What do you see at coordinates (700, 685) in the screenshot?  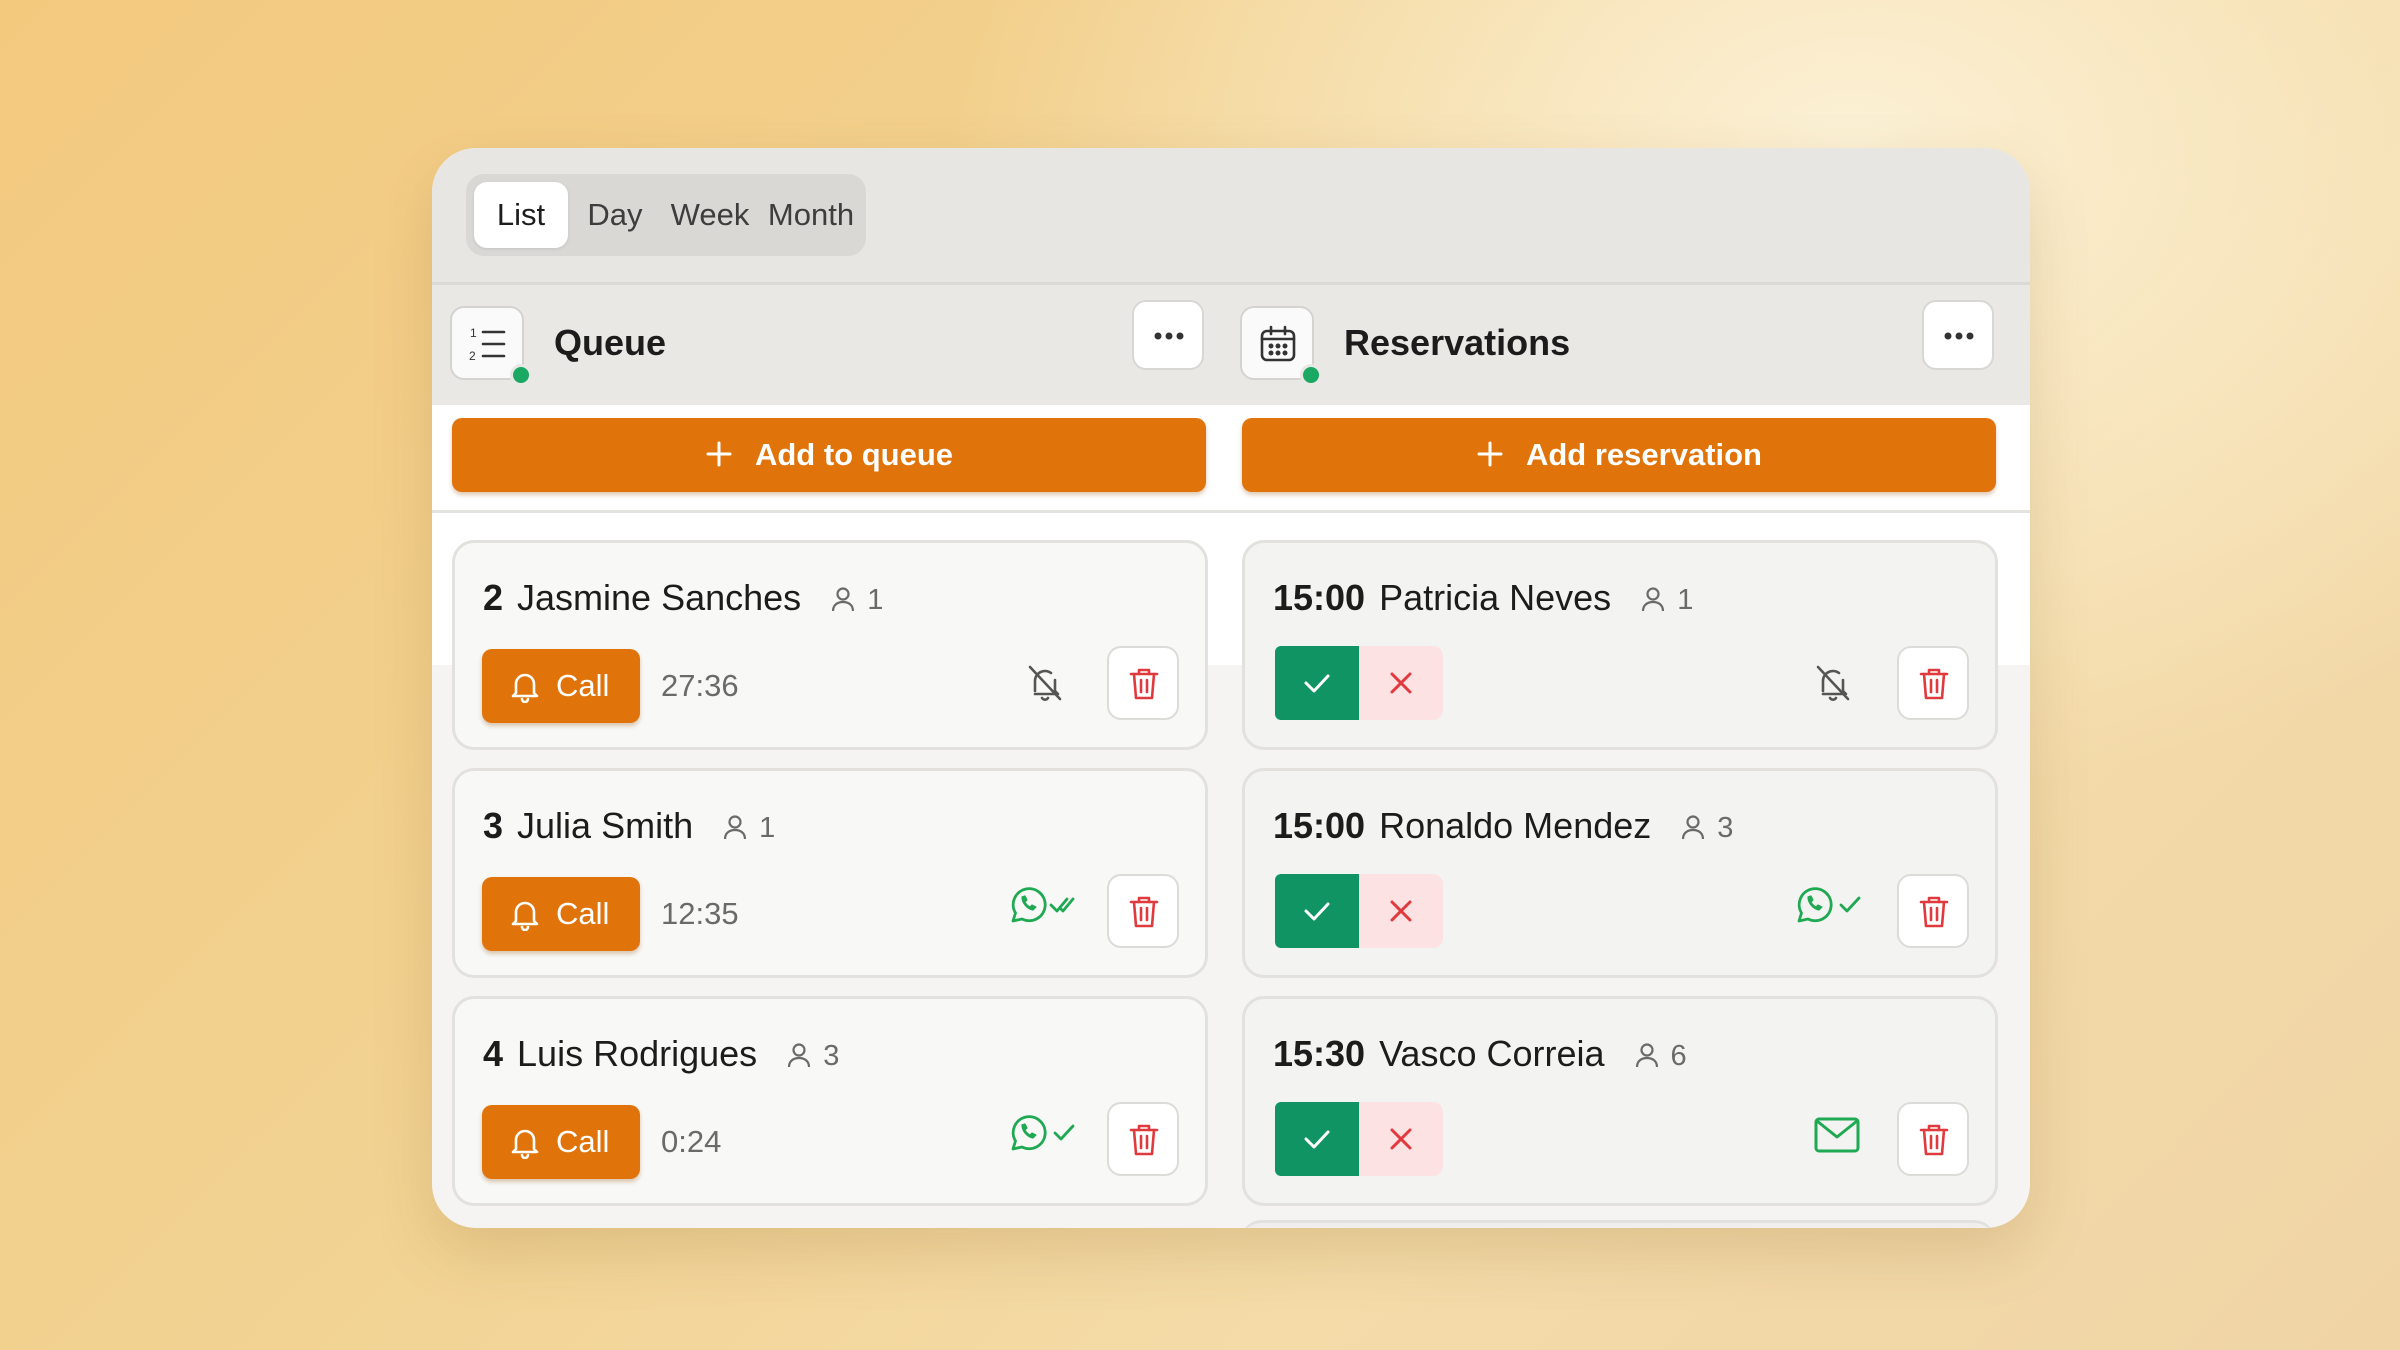 I see `wait-time: 27:36` at bounding box center [700, 685].